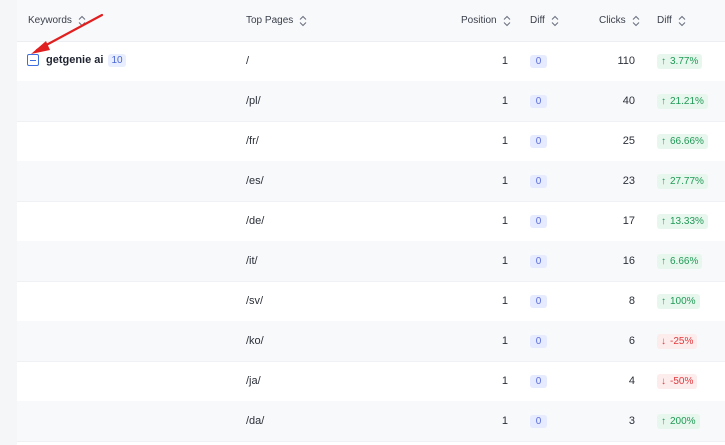 The image size is (725, 445). I want to click on clicks-diff-value: -50%, so click(682, 381).